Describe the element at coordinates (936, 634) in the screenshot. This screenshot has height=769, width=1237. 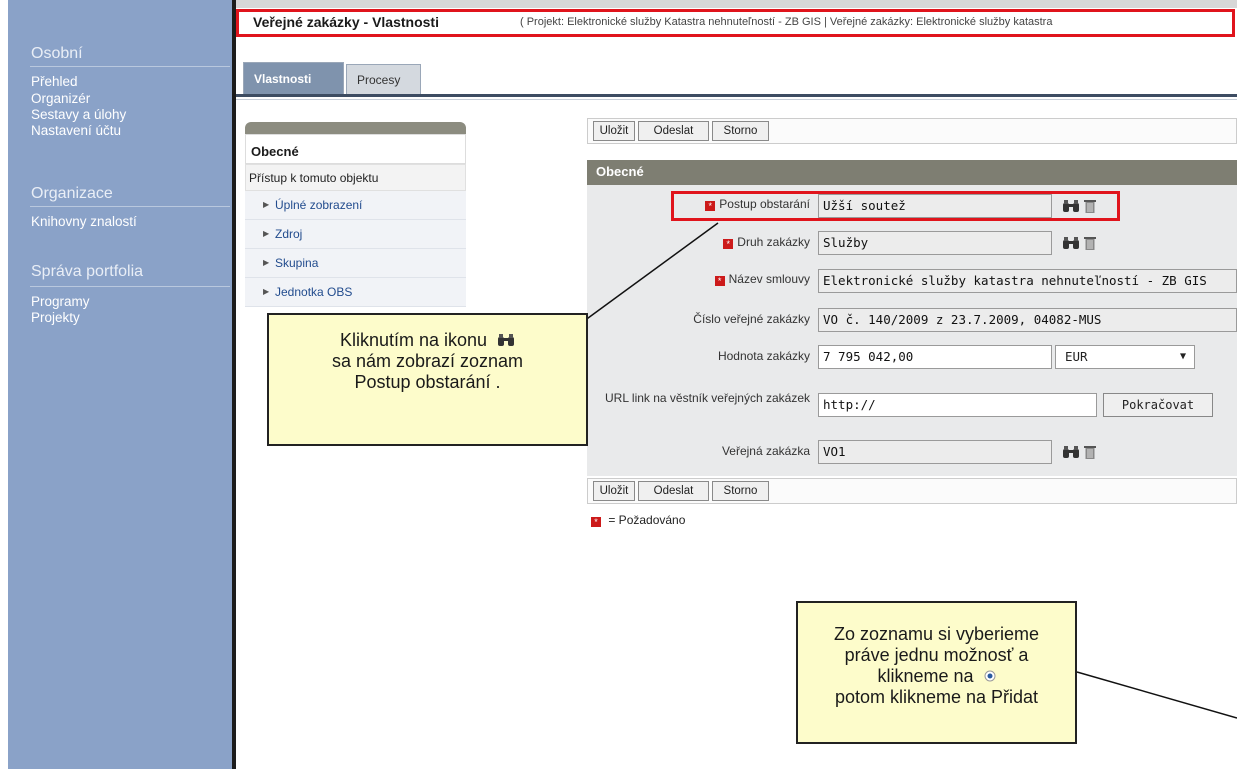
I see `callout-line: Zo zoznamu si vyberieme` at that location.